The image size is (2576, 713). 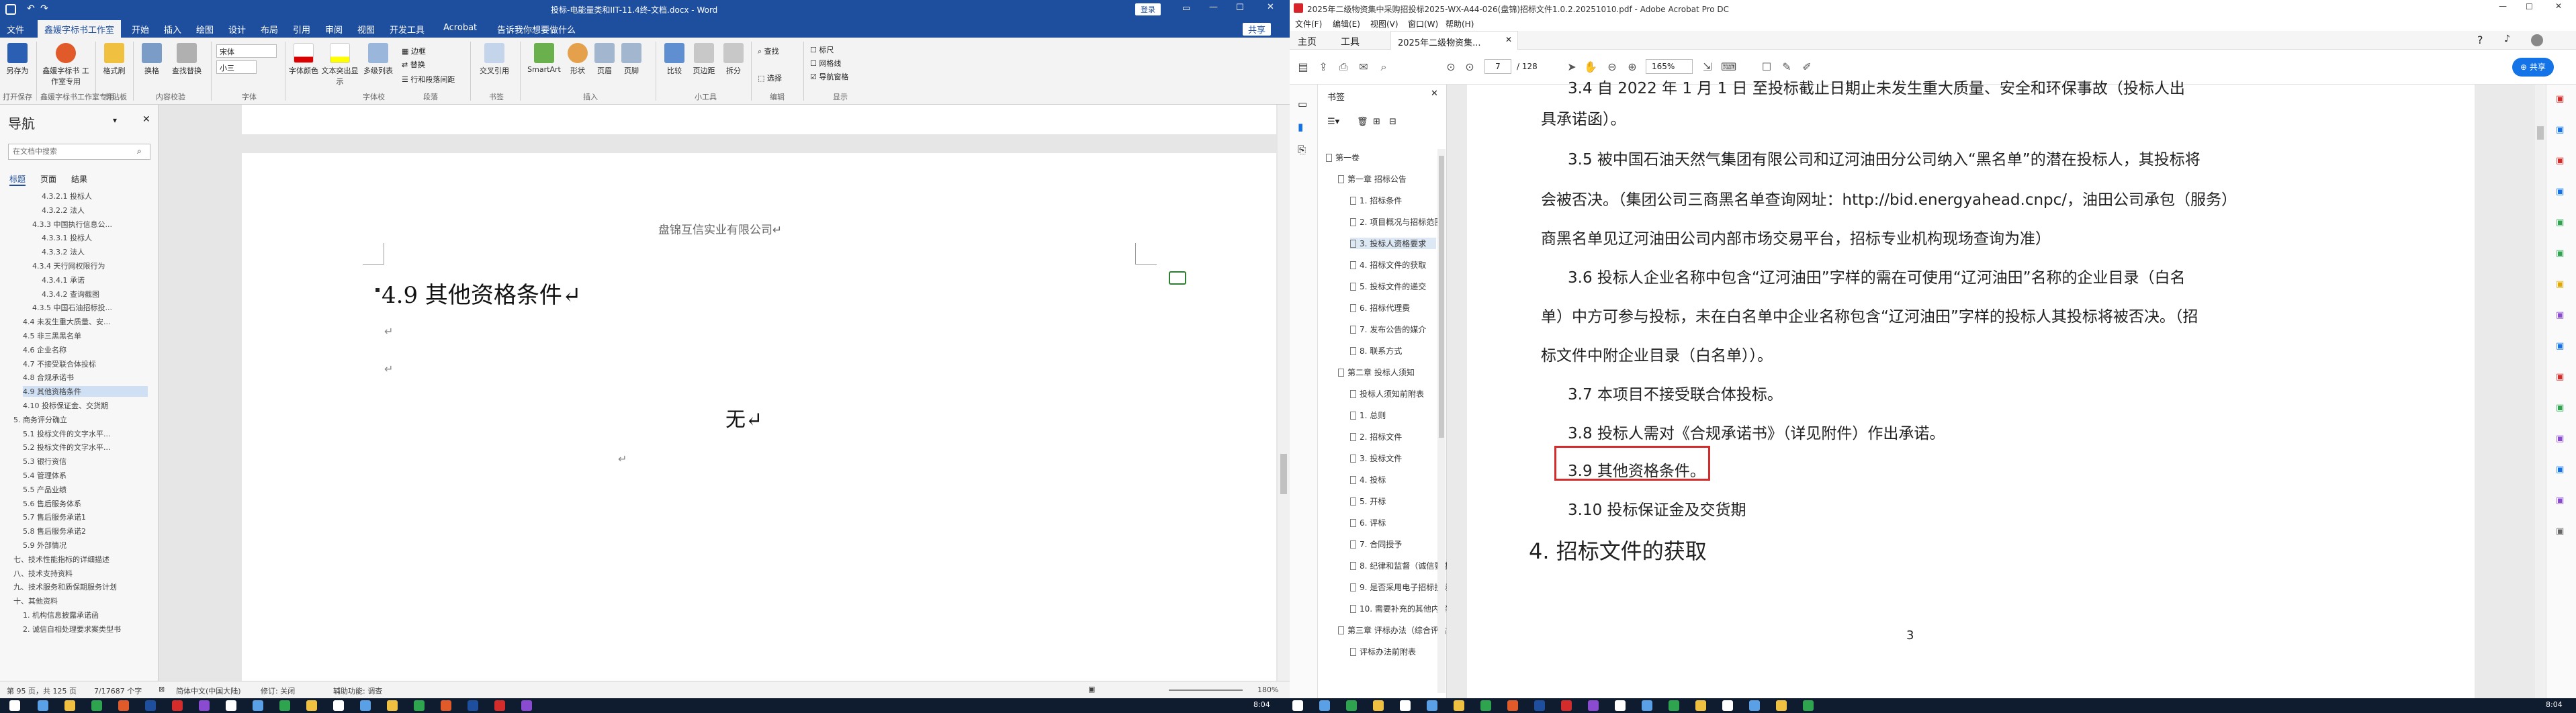 What do you see at coordinates (80, 573) in the screenshot?
I see `nav-heading-item: 八、技术支持资料` at bounding box center [80, 573].